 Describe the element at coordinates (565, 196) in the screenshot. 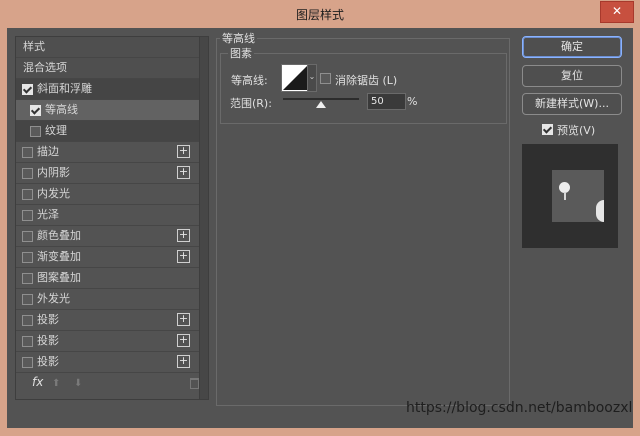

I see `preview-highlight-tail` at that location.